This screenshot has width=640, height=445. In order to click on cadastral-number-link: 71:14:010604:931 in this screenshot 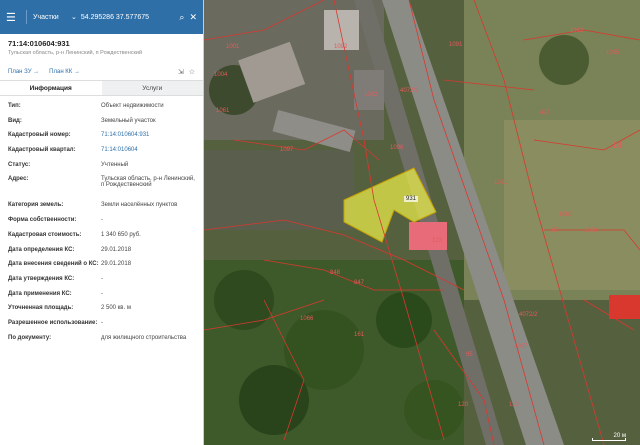, I will do `click(148, 135)`.